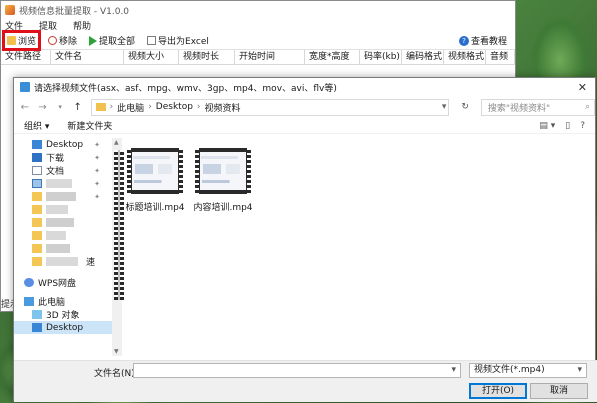 The image size is (597, 403). I want to click on organize-button: 组织 ▾, so click(36, 125).